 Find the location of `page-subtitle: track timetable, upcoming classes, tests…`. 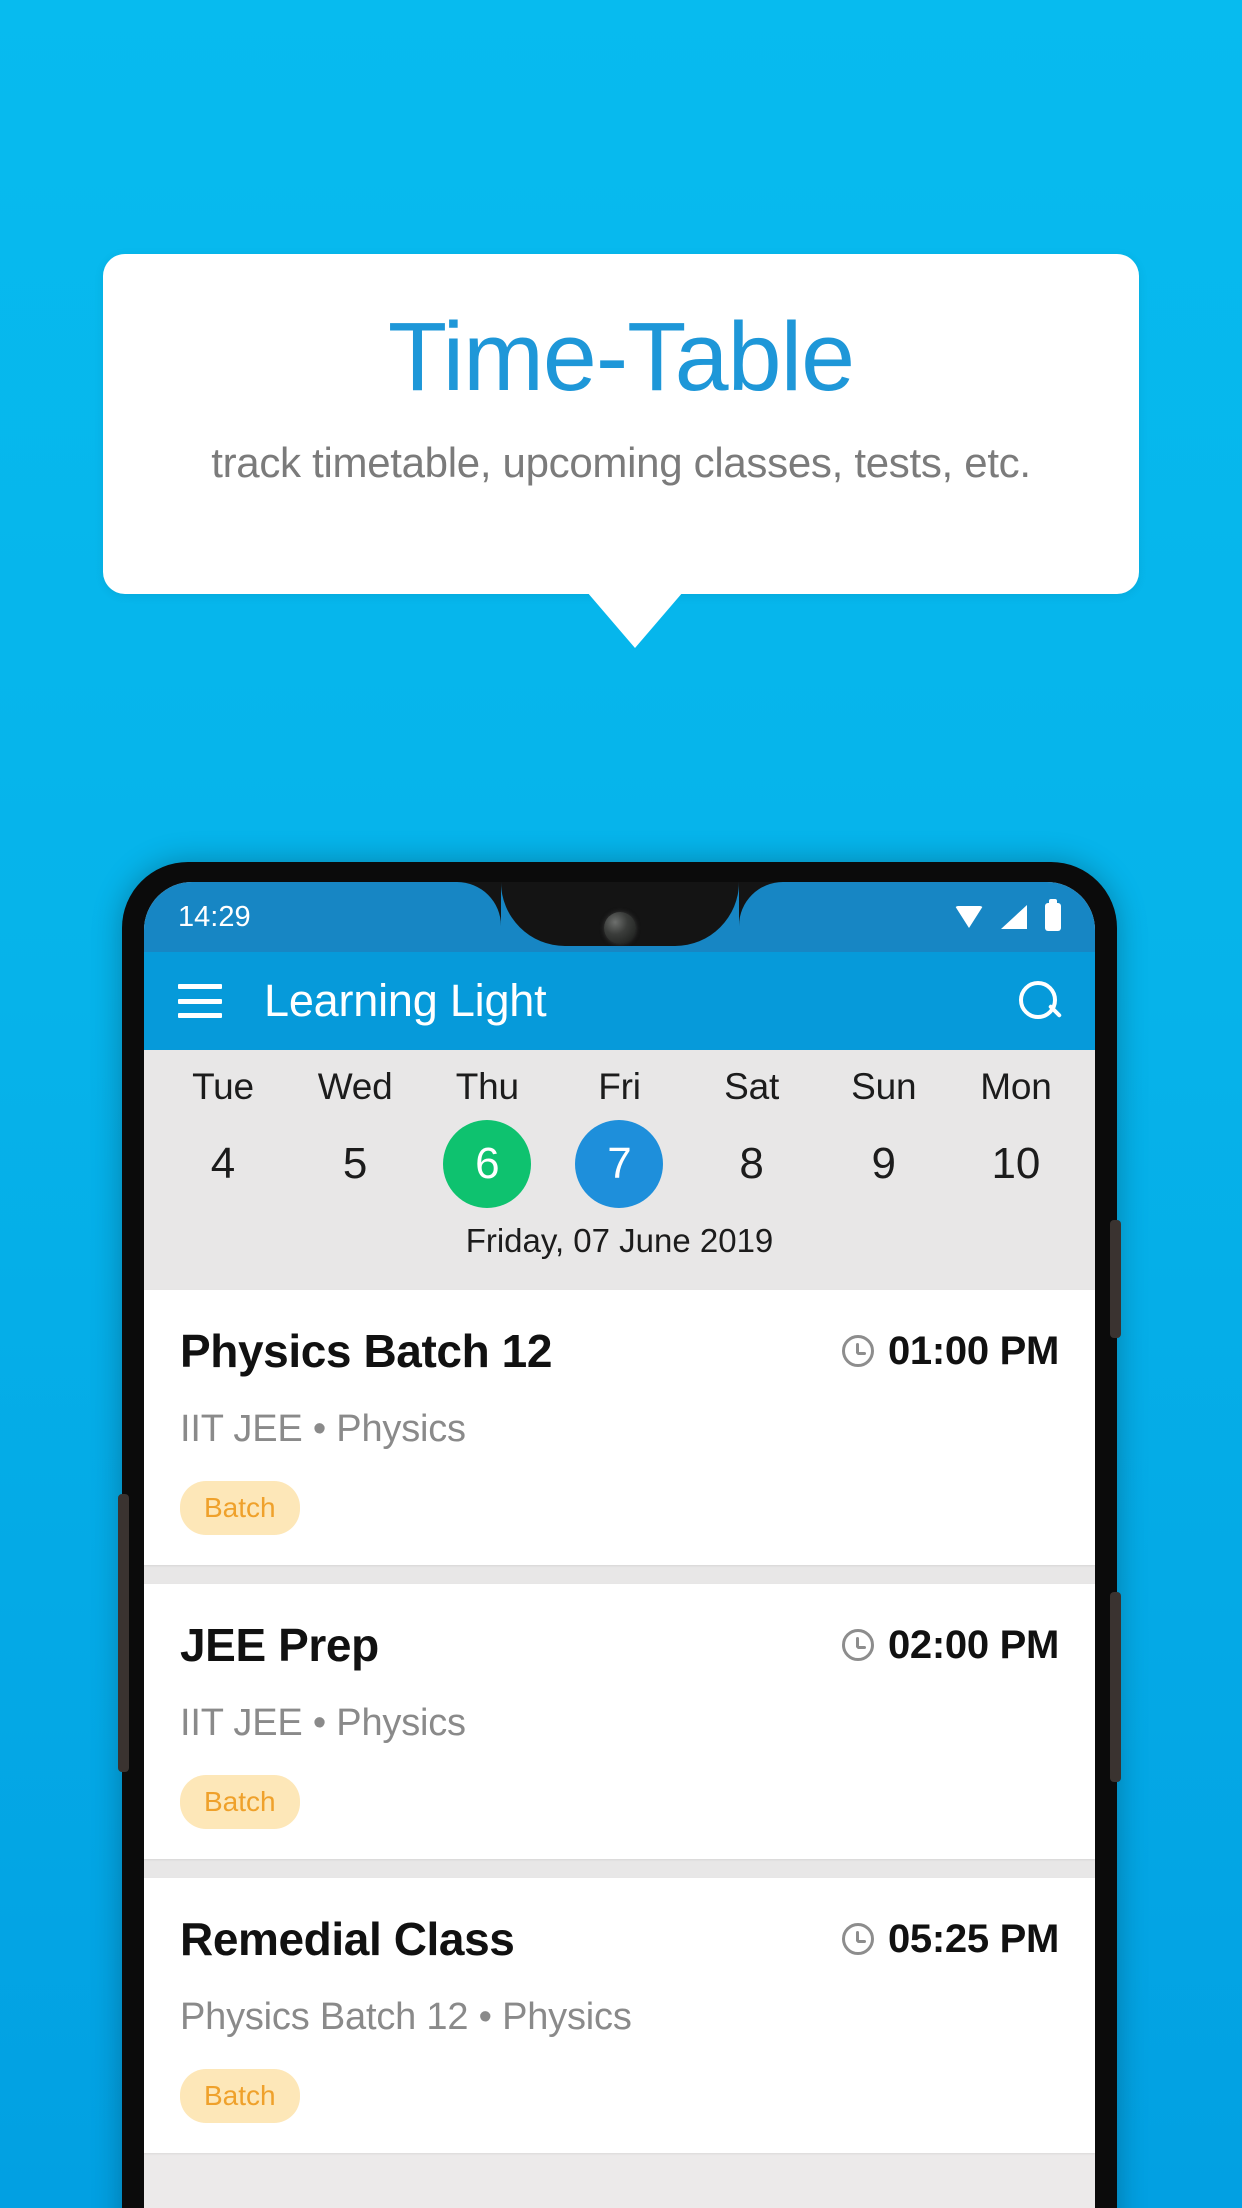

page-subtitle: track timetable, upcoming classes, tests… is located at coordinates (621, 462).